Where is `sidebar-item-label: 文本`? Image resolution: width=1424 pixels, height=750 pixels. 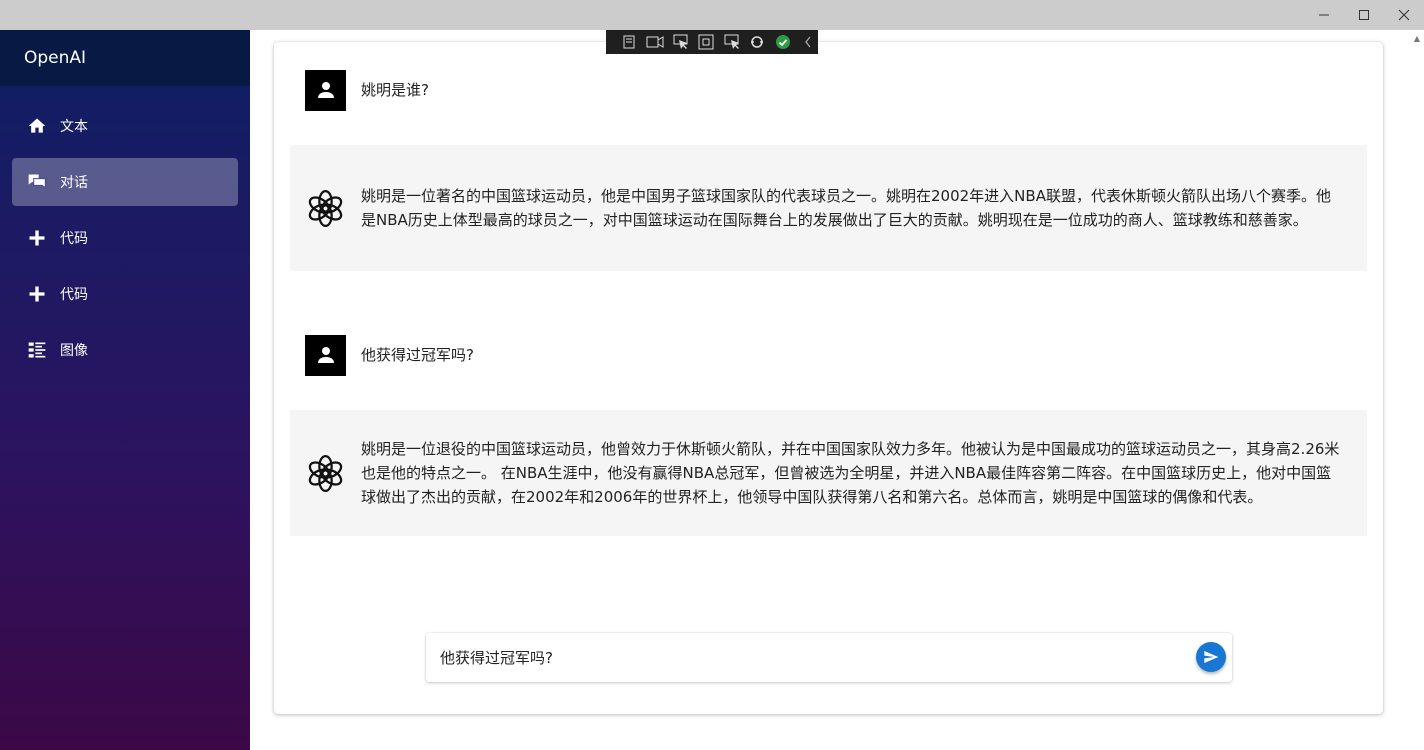 sidebar-item-label: 文本 is located at coordinates (74, 127).